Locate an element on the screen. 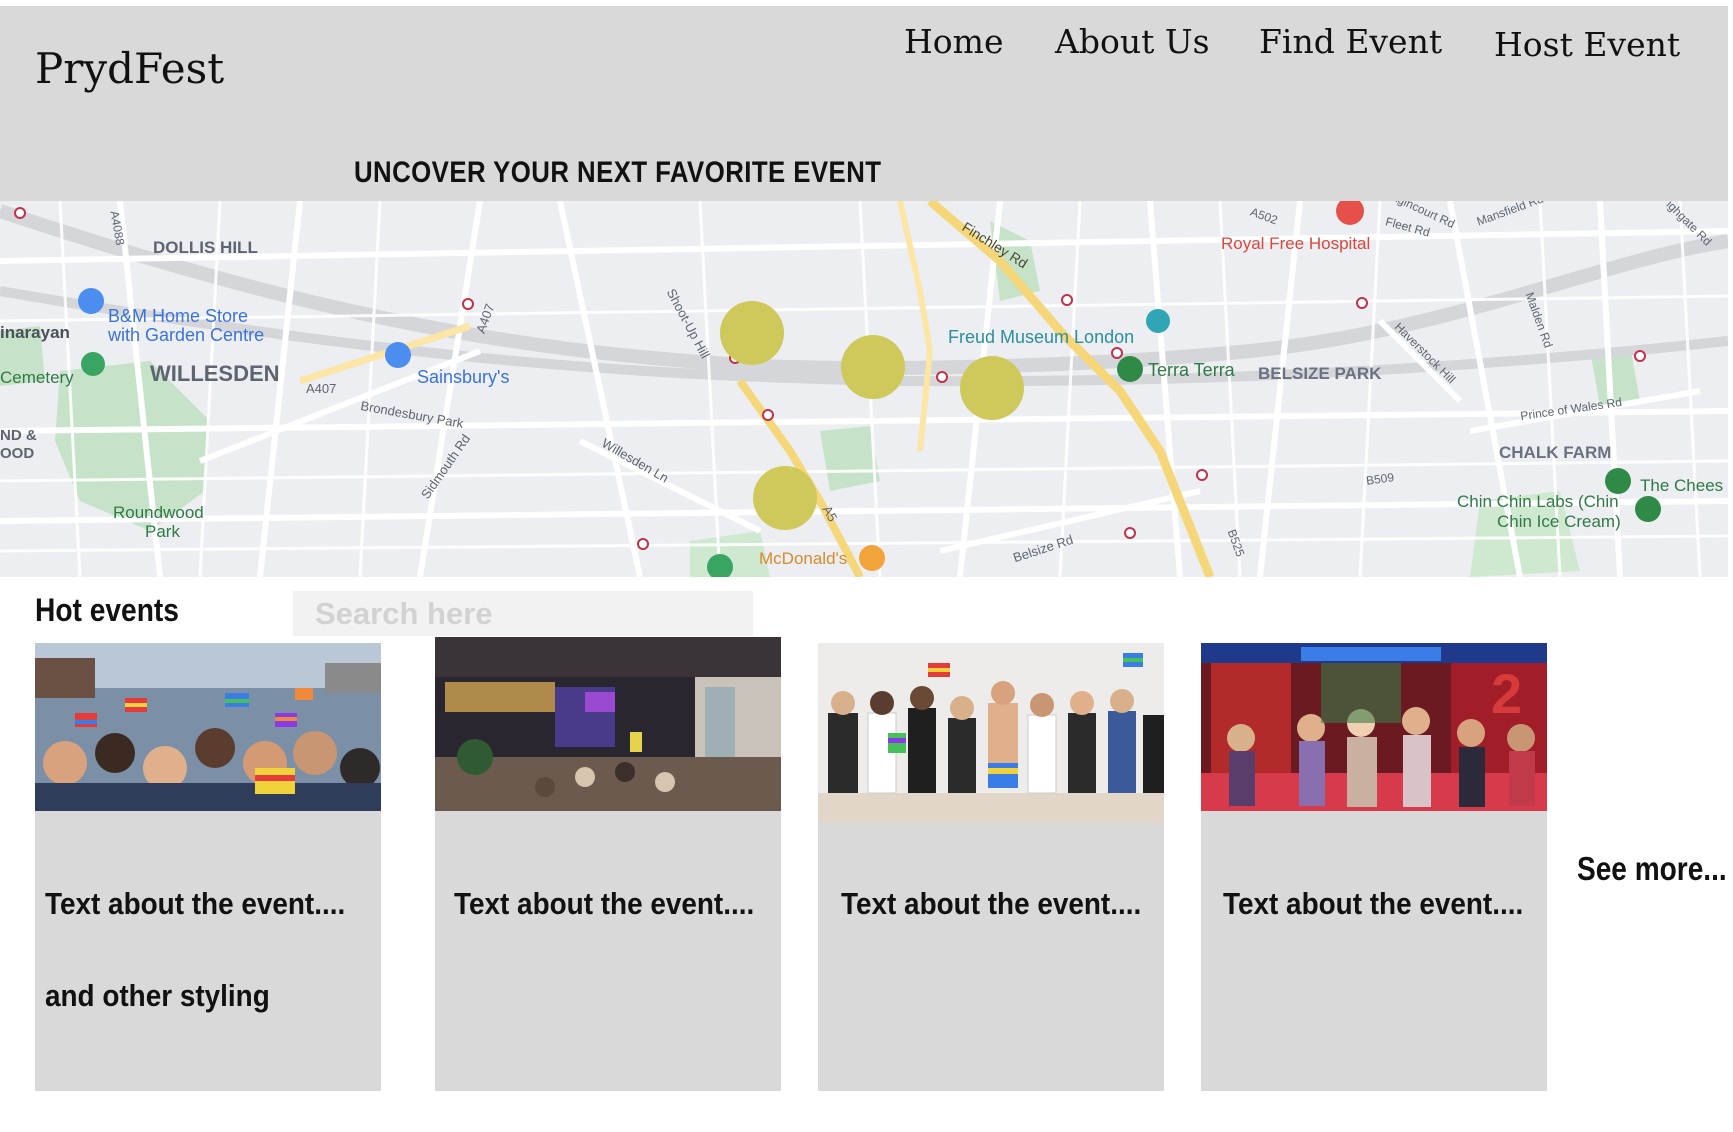 This screenshot has width=1733, height=1132. search-input is located at coordinates (523, 613).